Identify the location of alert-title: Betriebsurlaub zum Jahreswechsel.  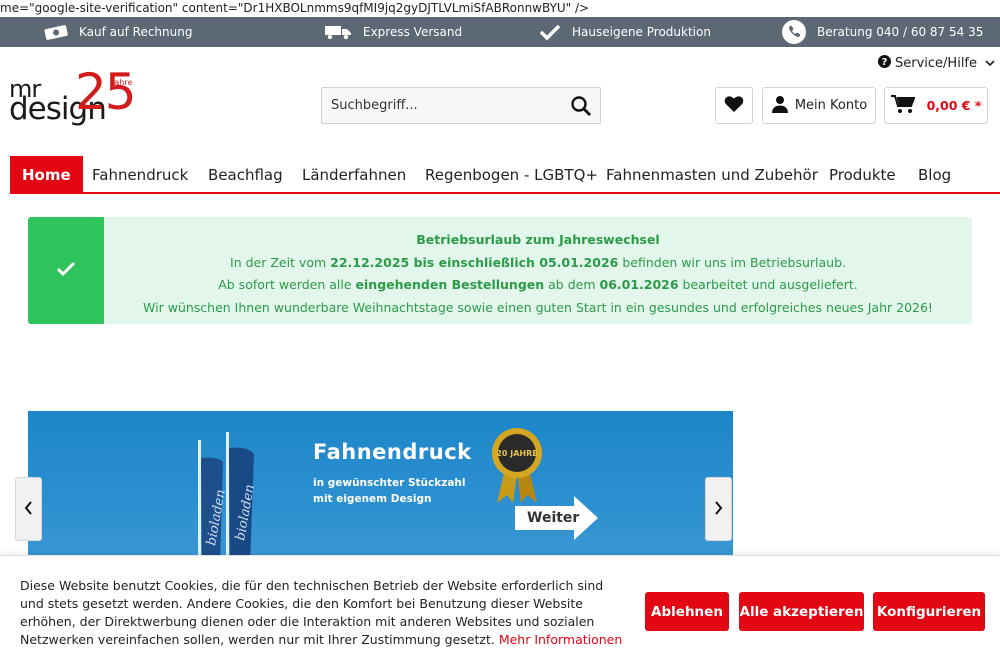
(538, 239).